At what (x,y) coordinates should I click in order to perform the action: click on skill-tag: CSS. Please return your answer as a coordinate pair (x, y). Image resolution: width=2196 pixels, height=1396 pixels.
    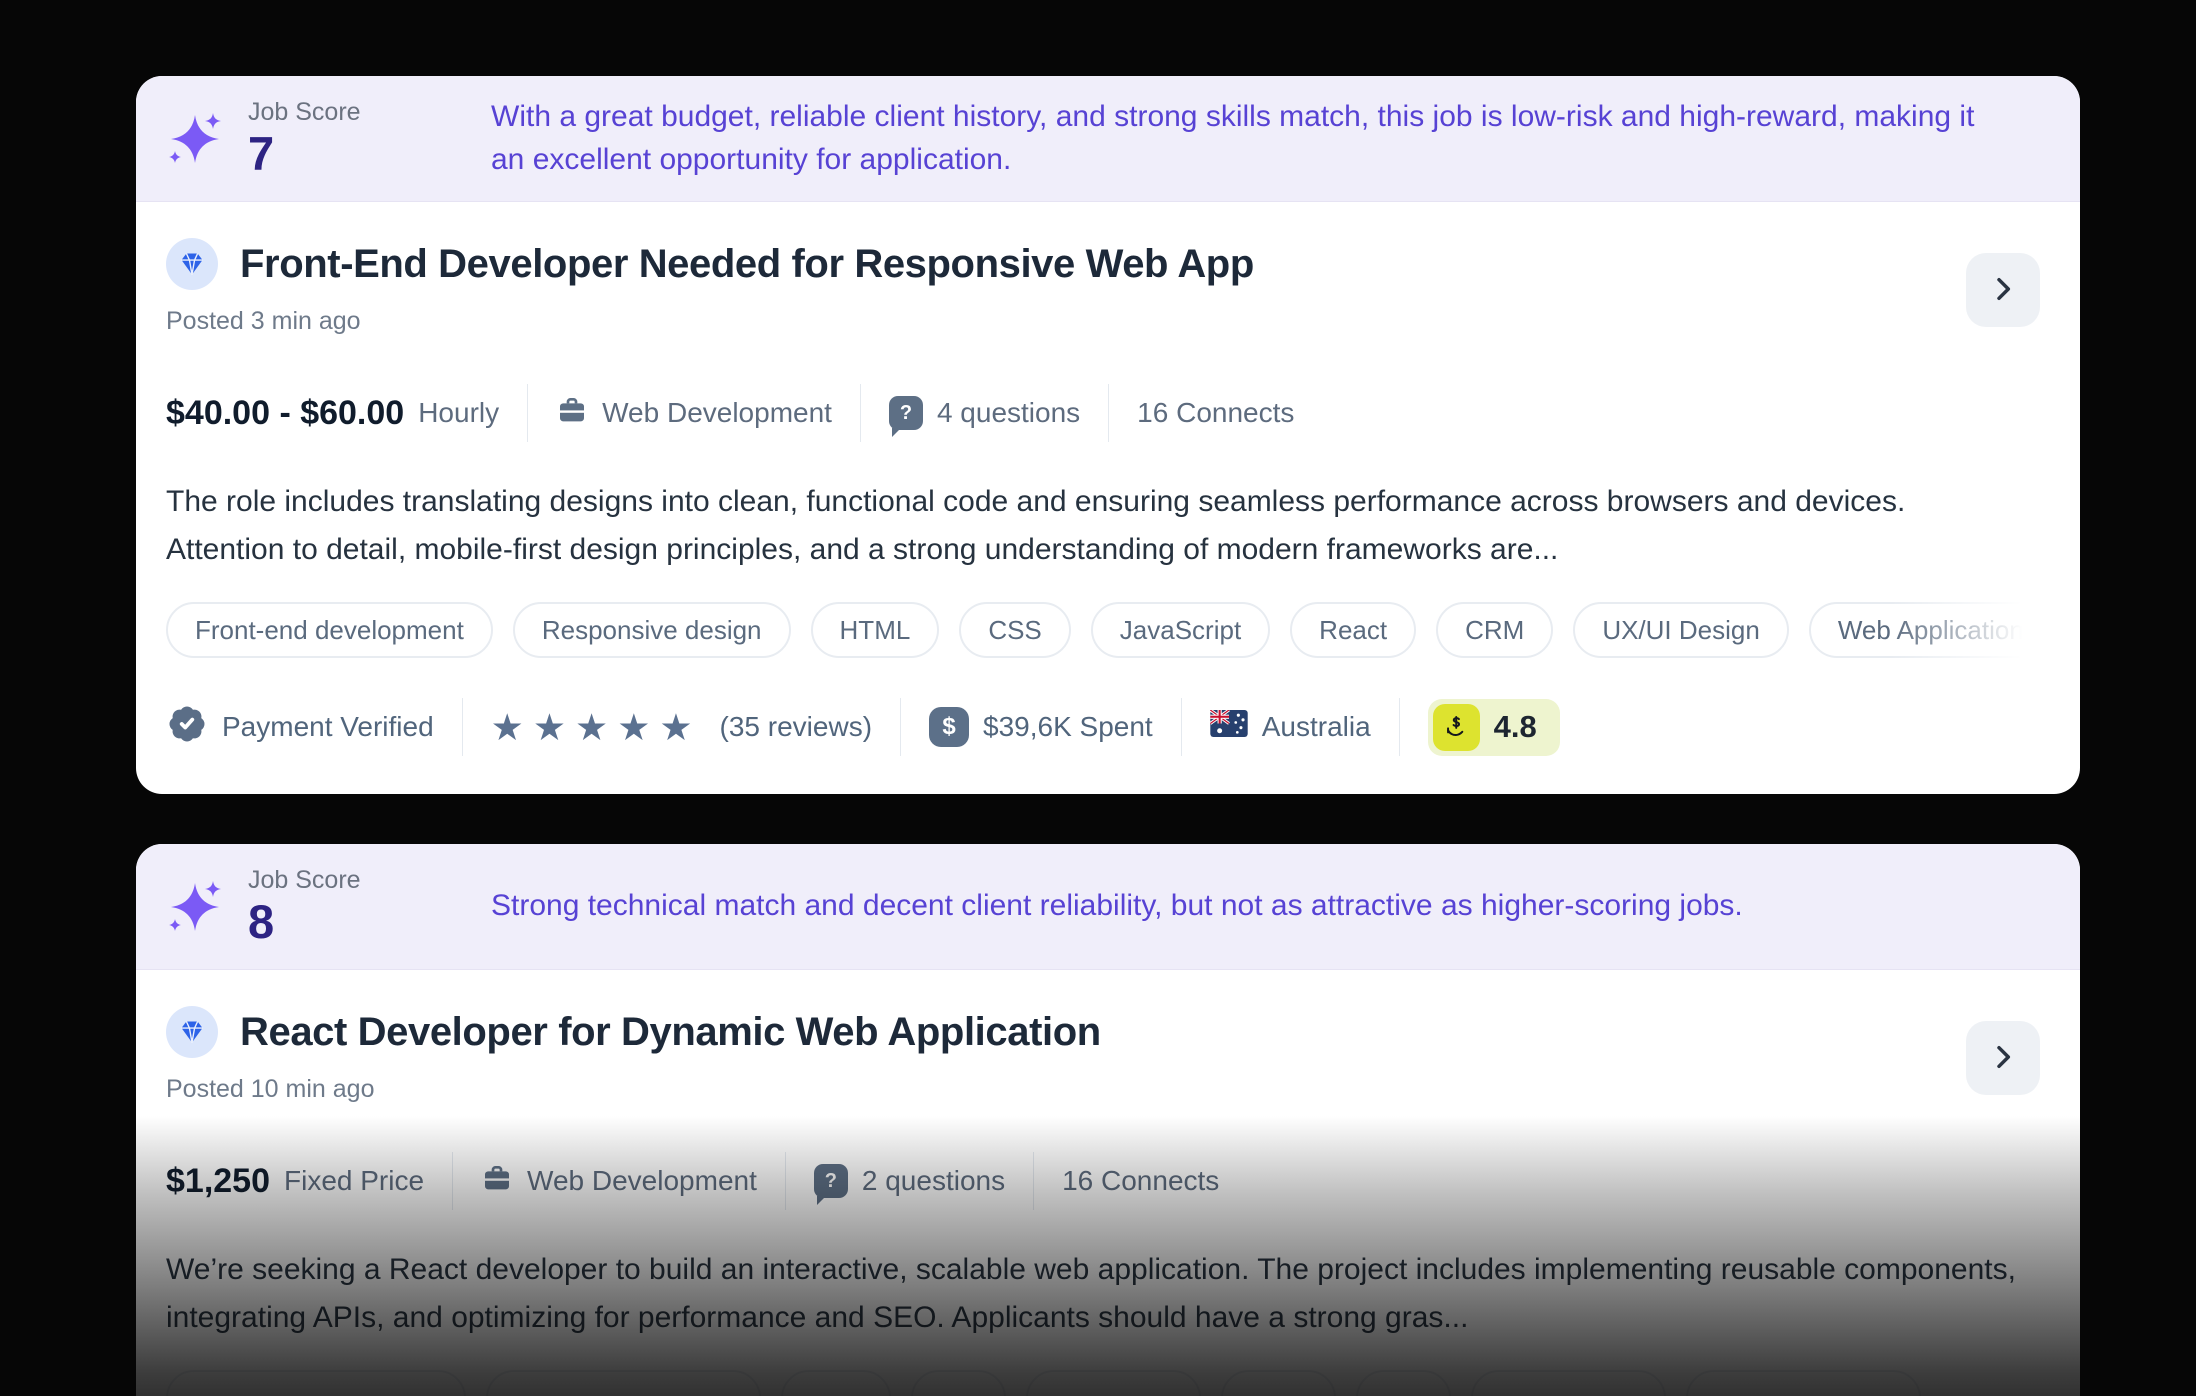
    Looking at the image, I should click on (1015, 630).